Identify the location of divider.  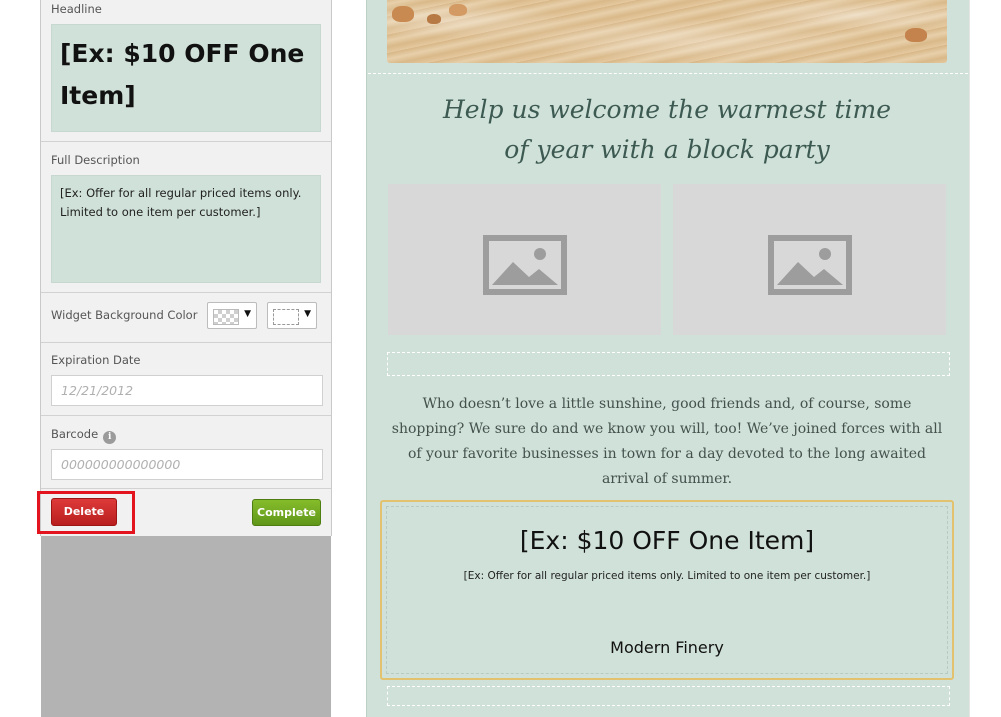
(668, 73).